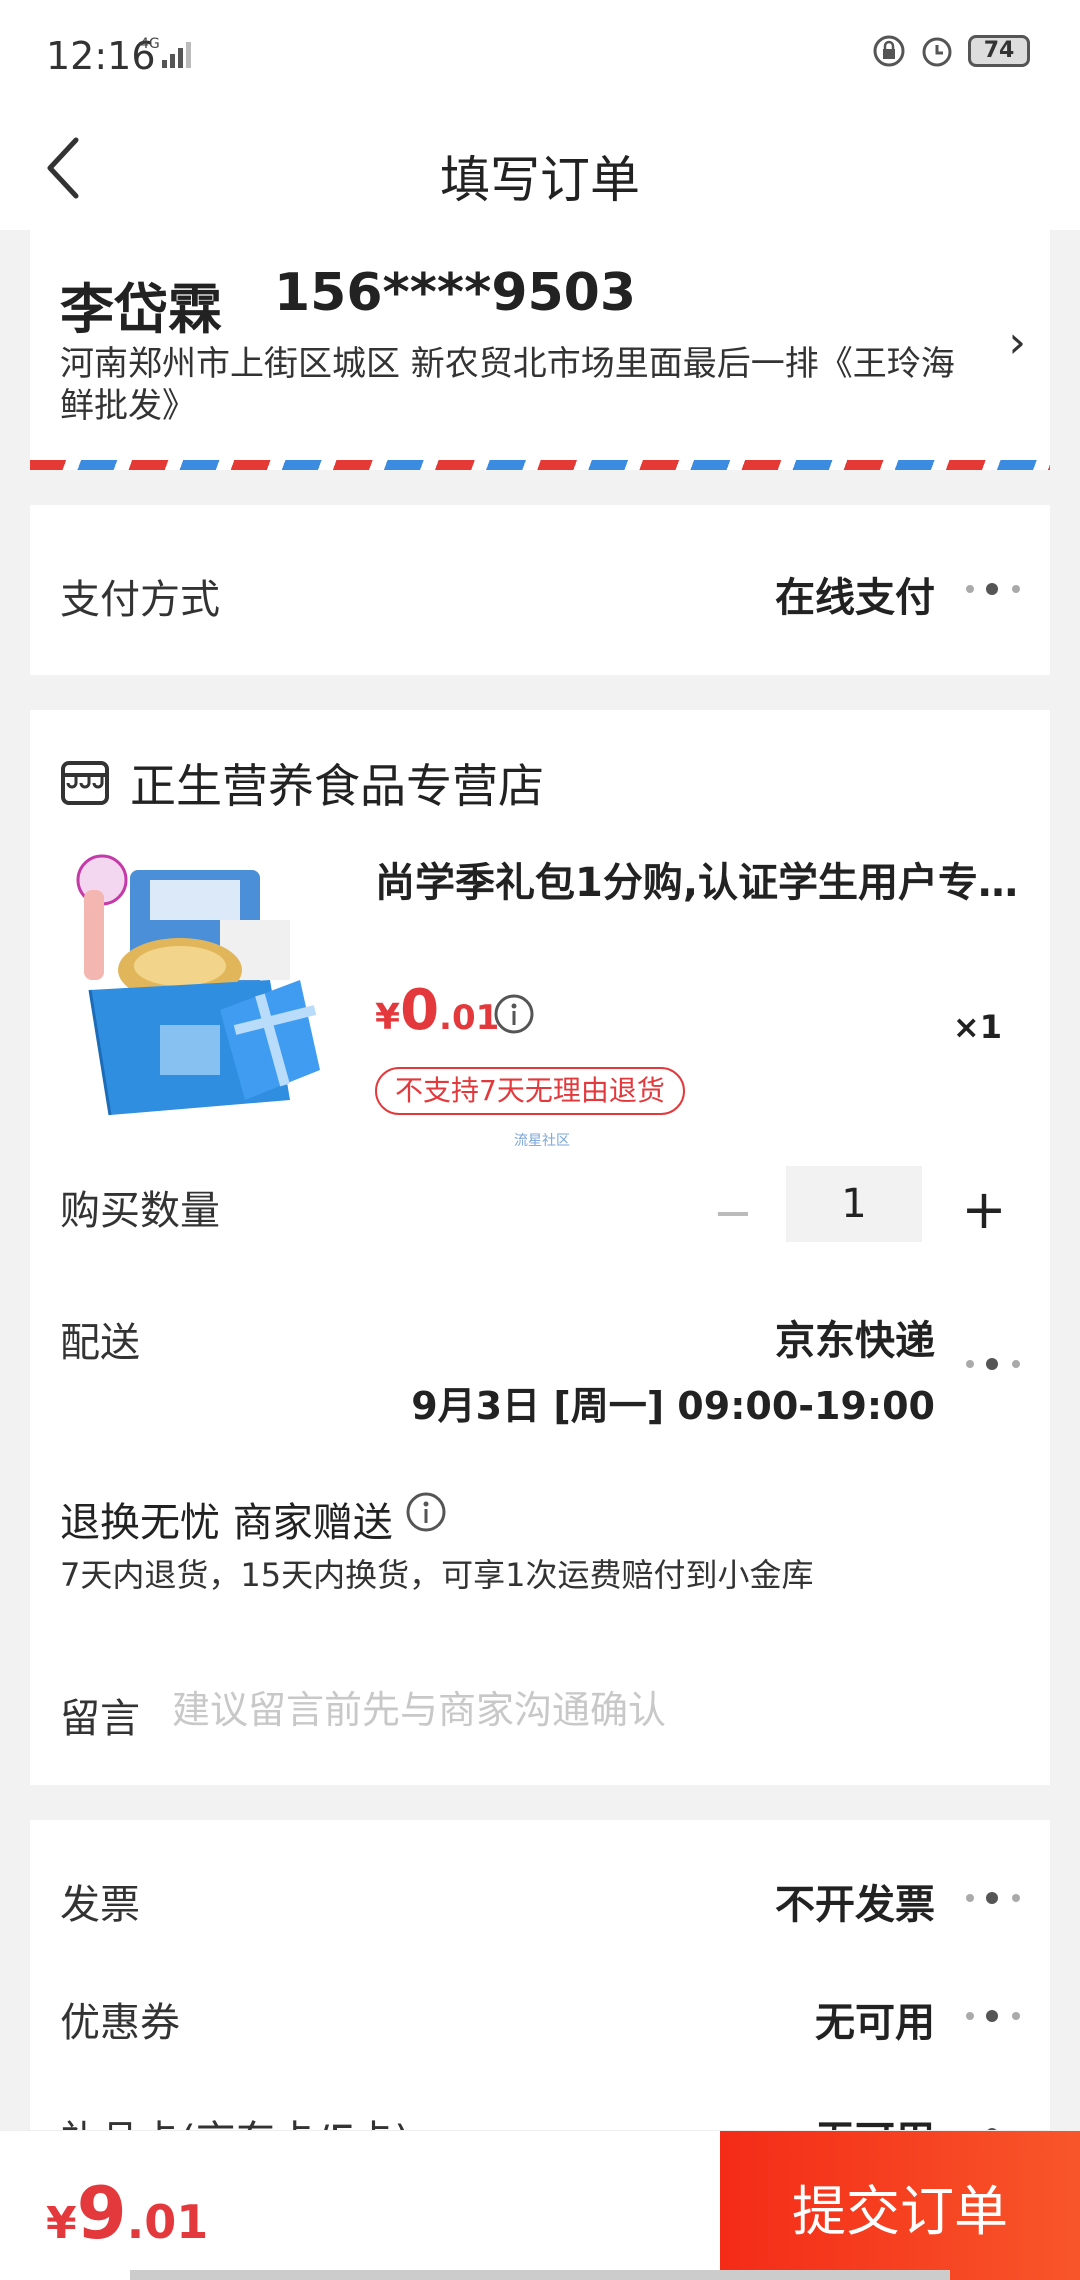  What do you see at coordinates (977, 1027) in the screenshot?
I see `product-quantity: ×1` at bounding box center [977, 1027].